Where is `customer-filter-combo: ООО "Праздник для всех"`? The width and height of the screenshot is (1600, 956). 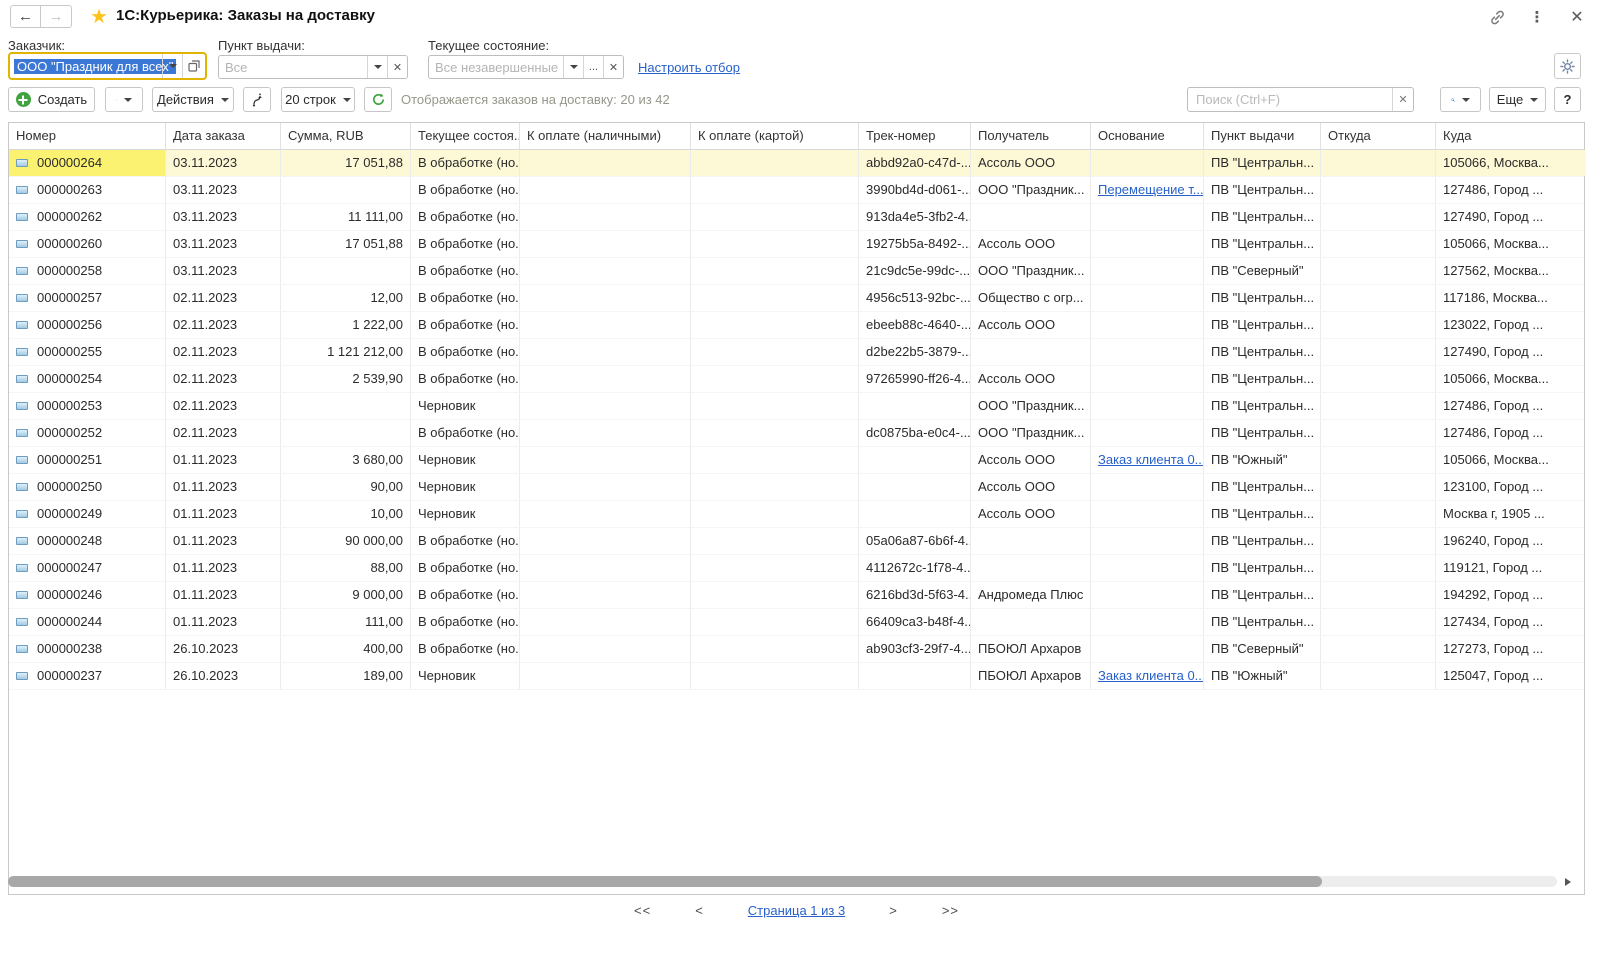 customer-filter-combo: ООО "Праздник для всех" is located at coordinates (107, 66).